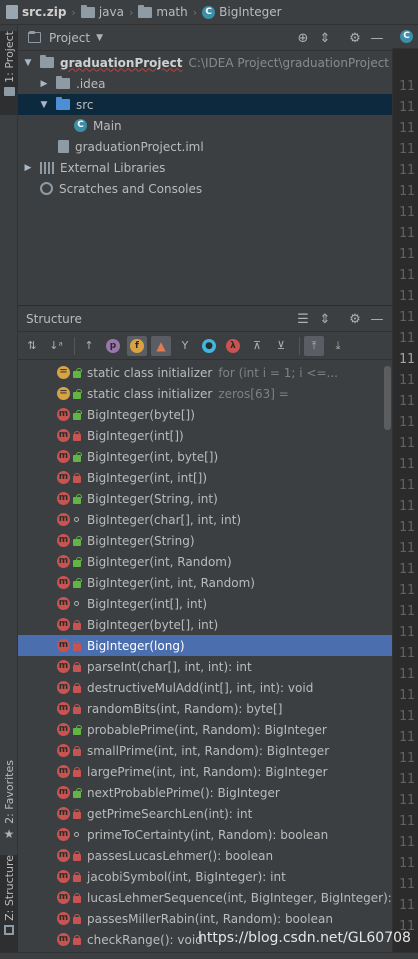 The image size is (418, 959). What do you see at coordinates (205, 729) in the screenshot?
I see `structure-item: m probablePrime(int, Random): BigInteger` at bounding box center [205, 729].